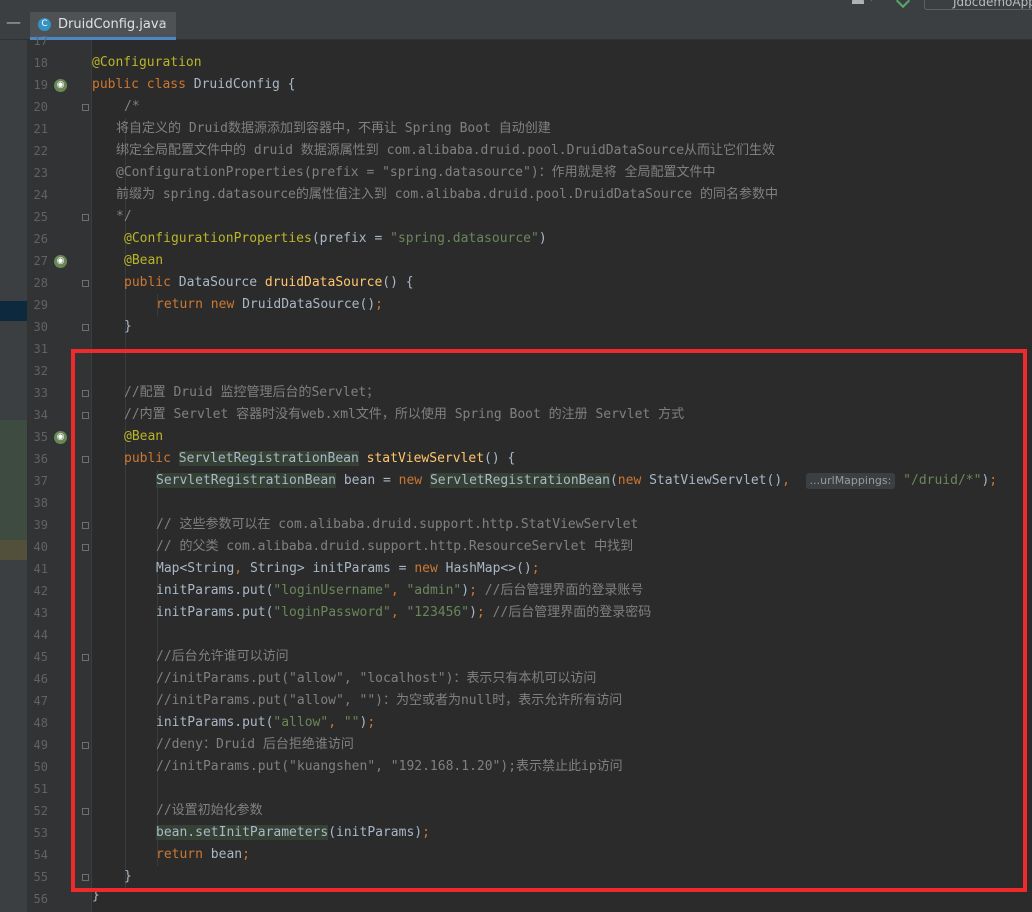 Image resolution: width=1032 pixels, height=912 pixels. What do you see at coordinates (40, 877) in the screenshot?
I see `line-number: 55` at bounding box center [40, 877].